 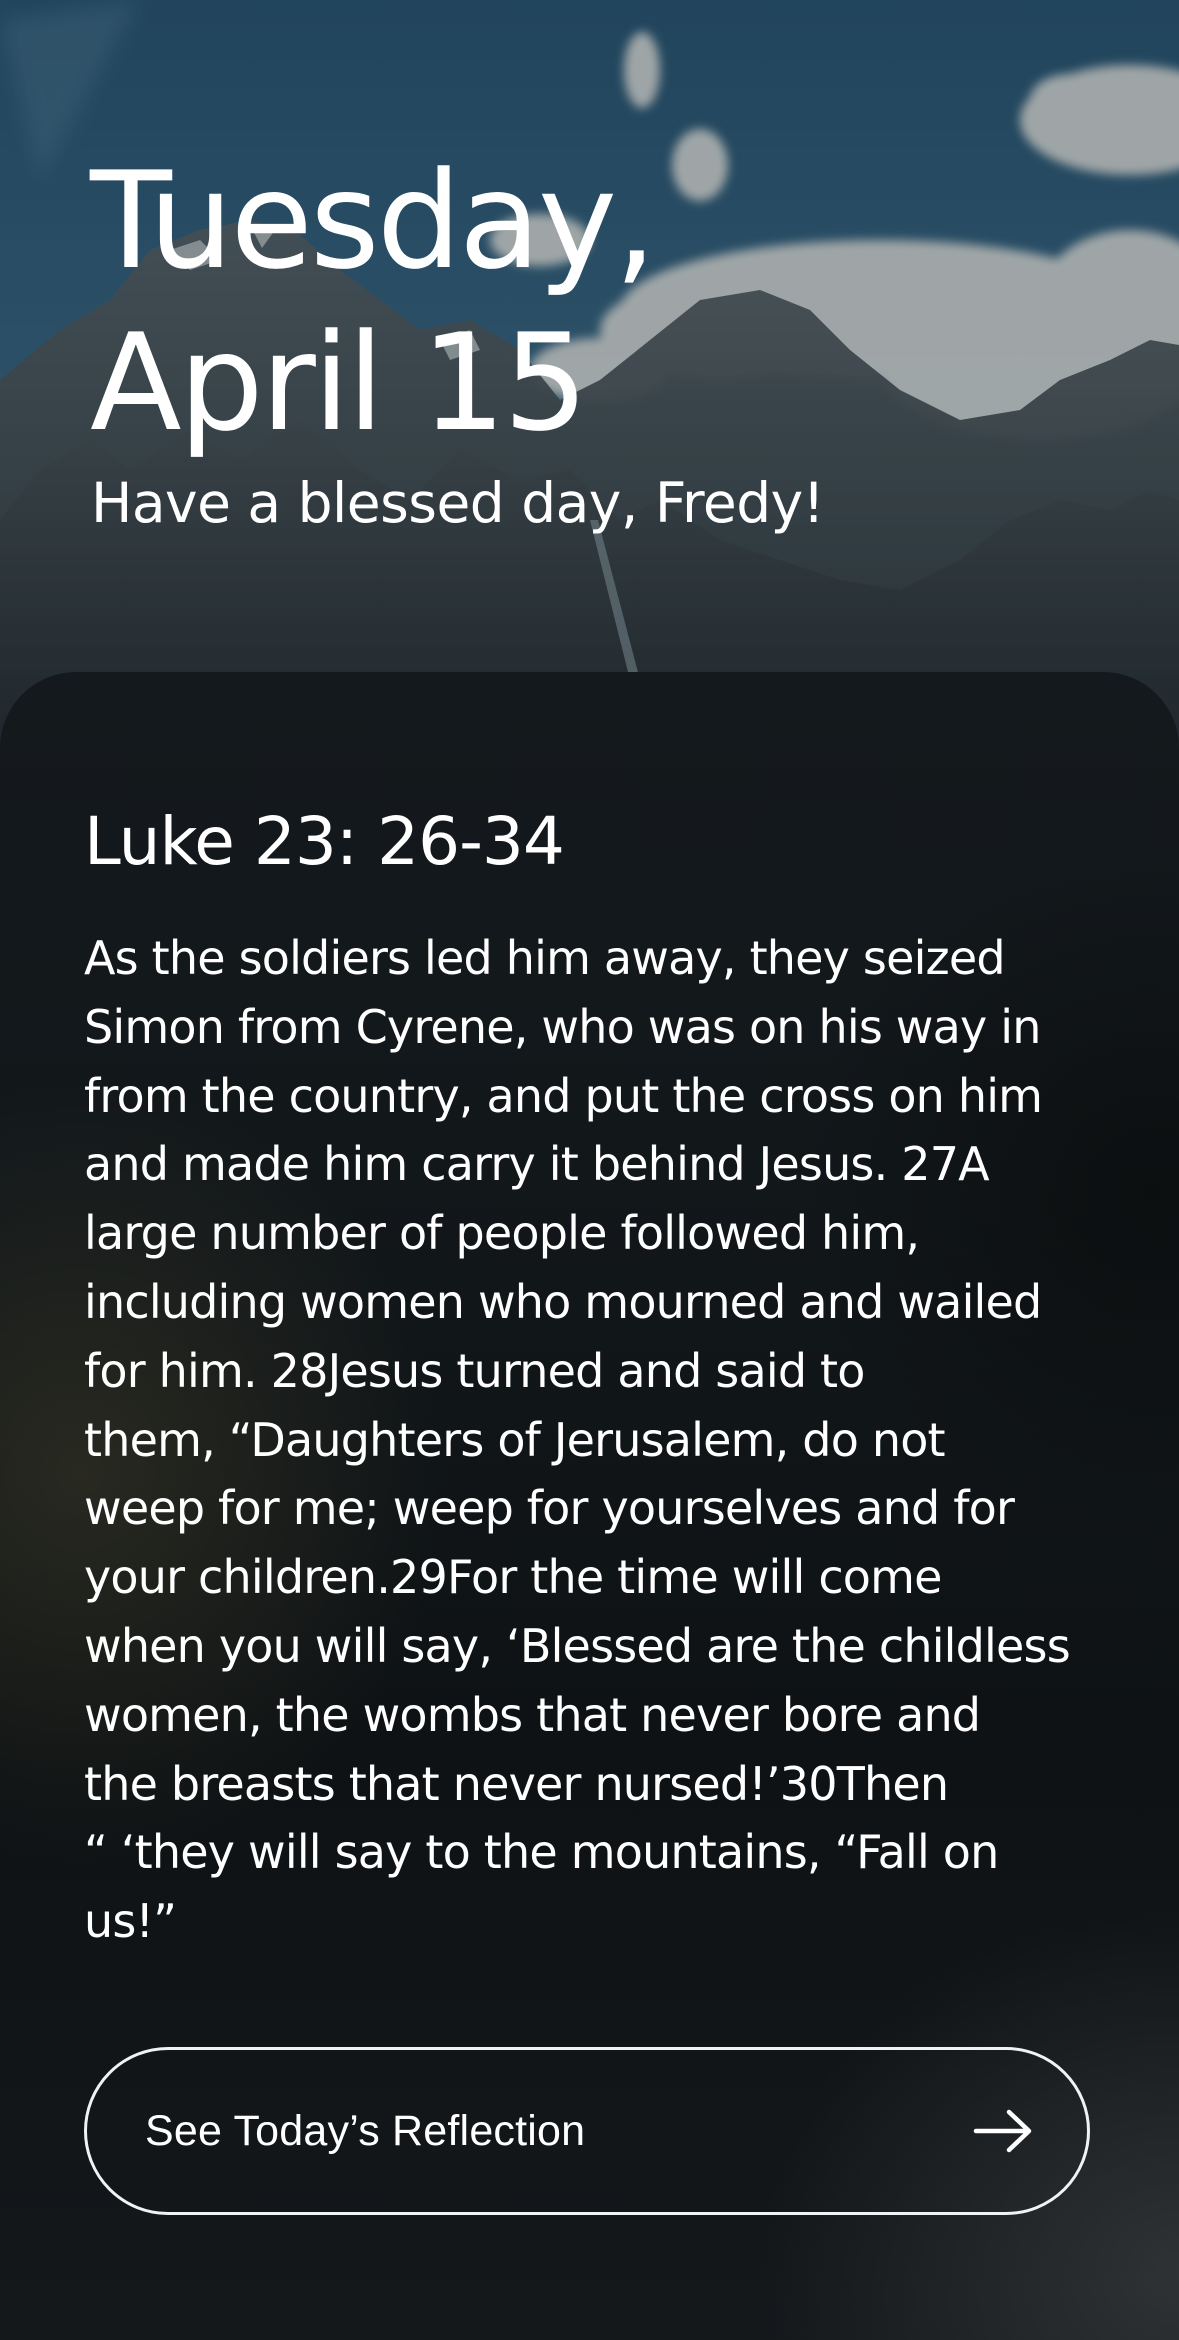 What do you see at coordinates (324, 841) in the screenshot?
I see `verse-reference: Luke 23: 26-34` at bounding box center [324, 841].